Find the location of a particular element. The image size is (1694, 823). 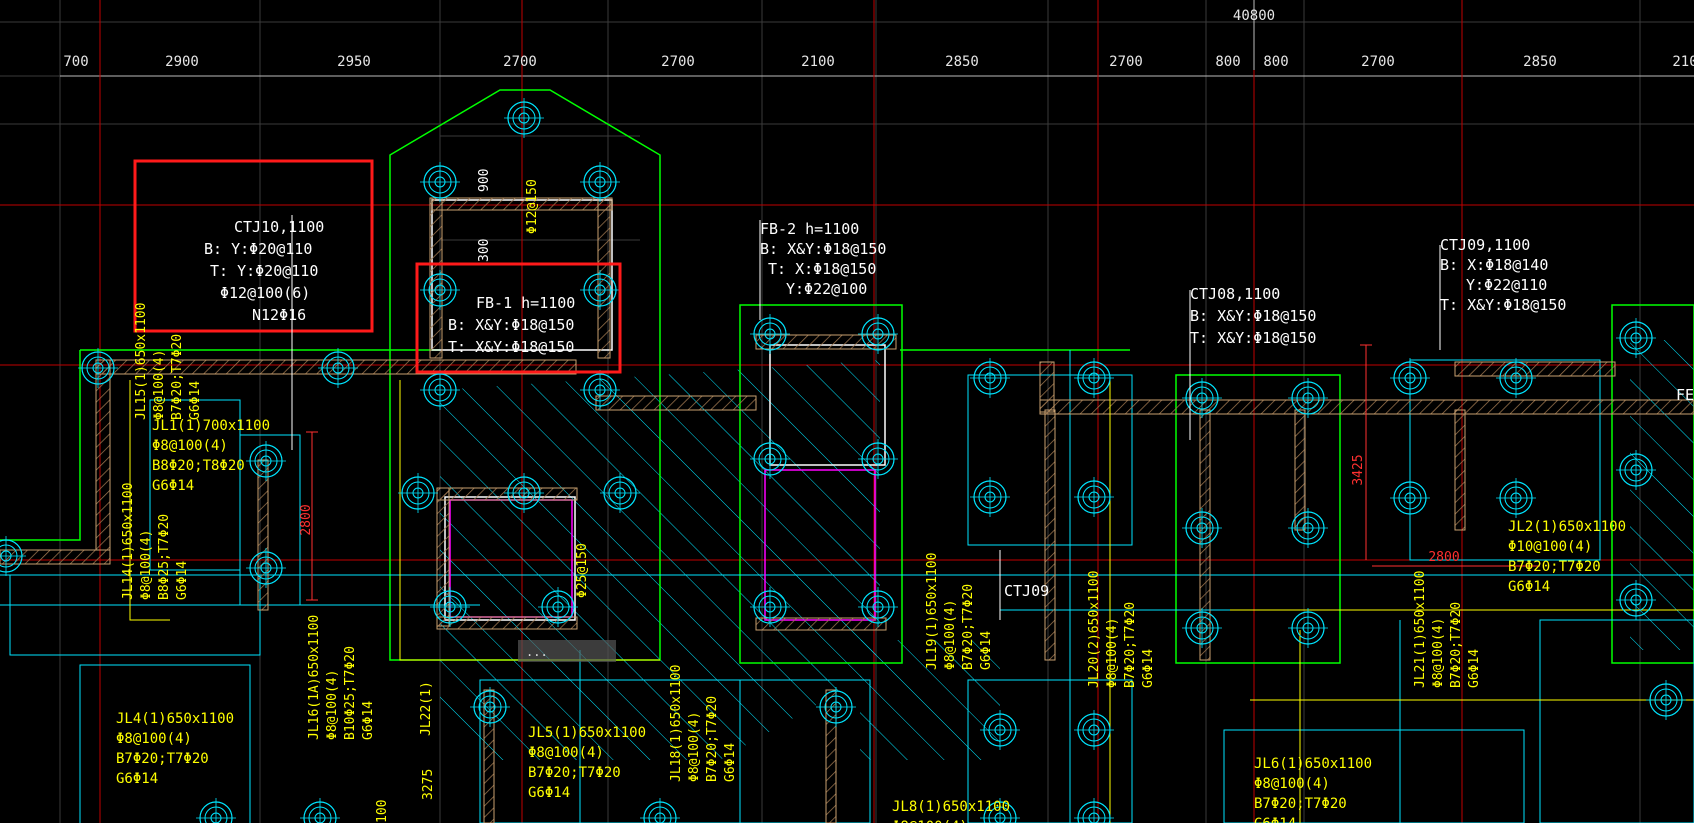

label-jl1-line-1: Φ8@100(4) is located at coordinates (190, 446).